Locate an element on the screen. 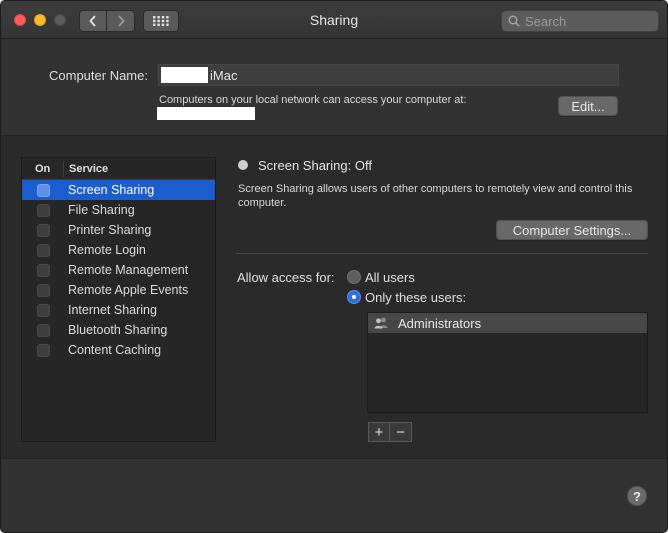 The height and width of the screenshot is (533, 668). service-row: Content Caching is located at coordinates (118, 350).